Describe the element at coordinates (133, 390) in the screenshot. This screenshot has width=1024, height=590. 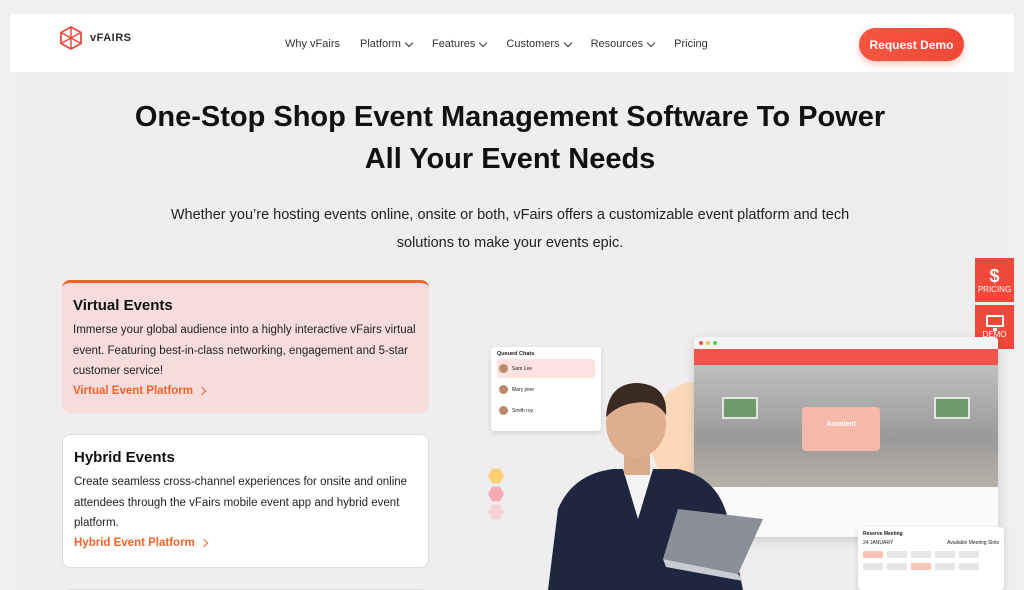
I see `link-label: Virtual Event Platform` at that location.